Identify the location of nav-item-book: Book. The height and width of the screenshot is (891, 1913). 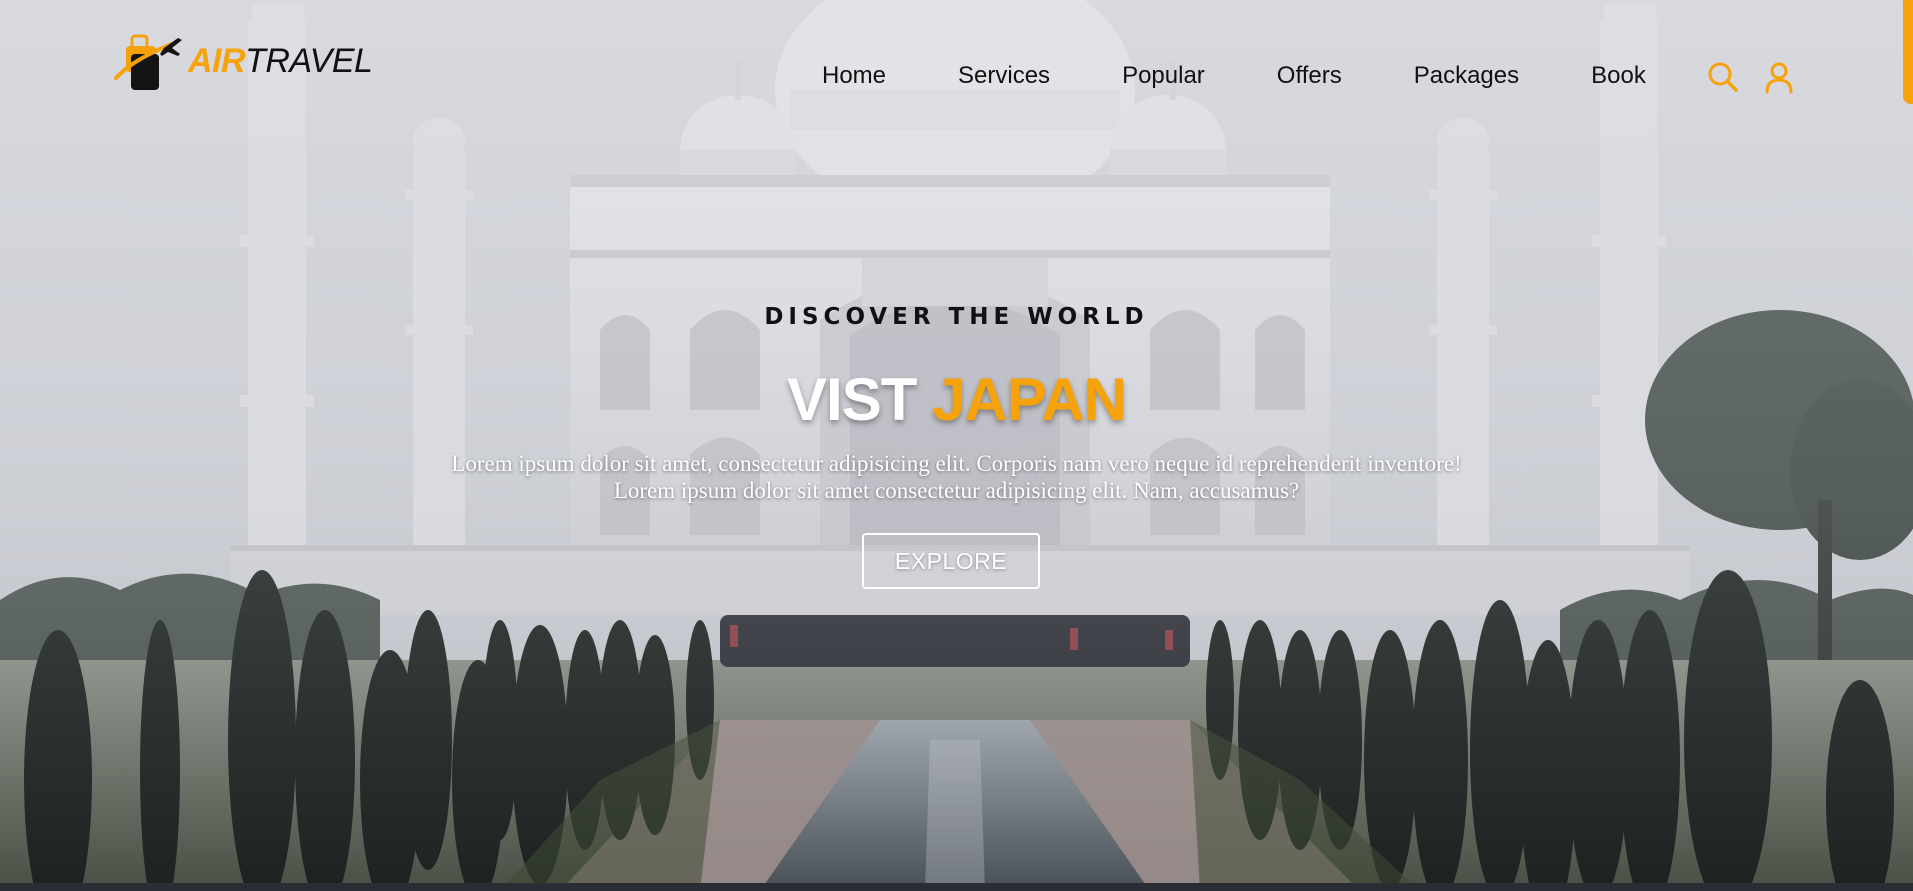
(1618, 76).